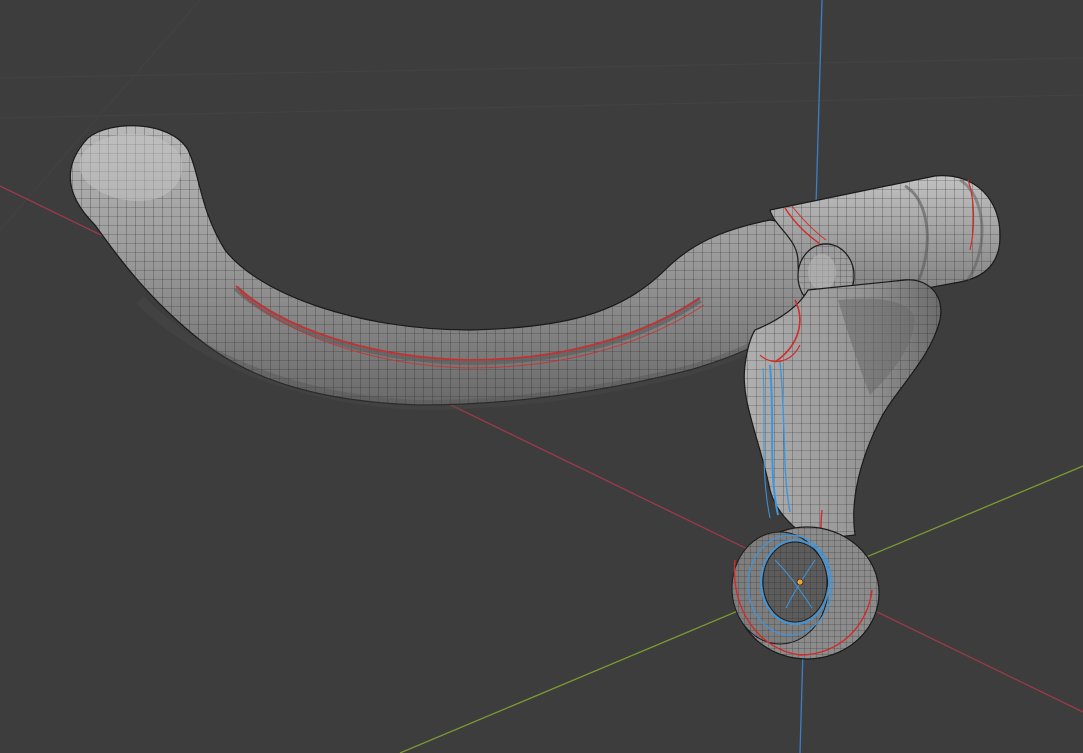 The image size is (1083, 753). What do you see at coordinates (800, 582) in the screenshot?
I see `object-origin` at bounding box center [800, 582].